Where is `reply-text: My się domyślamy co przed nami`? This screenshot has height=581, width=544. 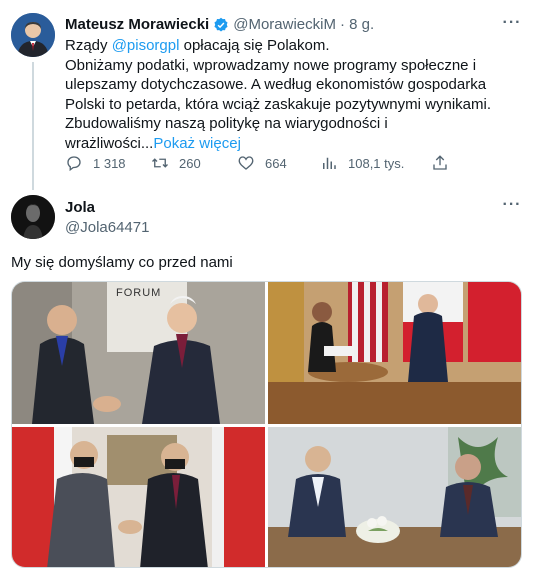 reply-text: My się domyślamy co przed nami is located at coordinates (122, 262).